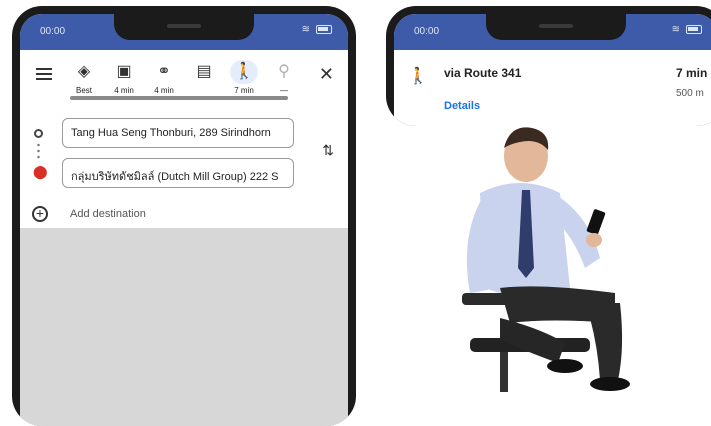  I want to click on origin-dot-icon, so click(38, 133).